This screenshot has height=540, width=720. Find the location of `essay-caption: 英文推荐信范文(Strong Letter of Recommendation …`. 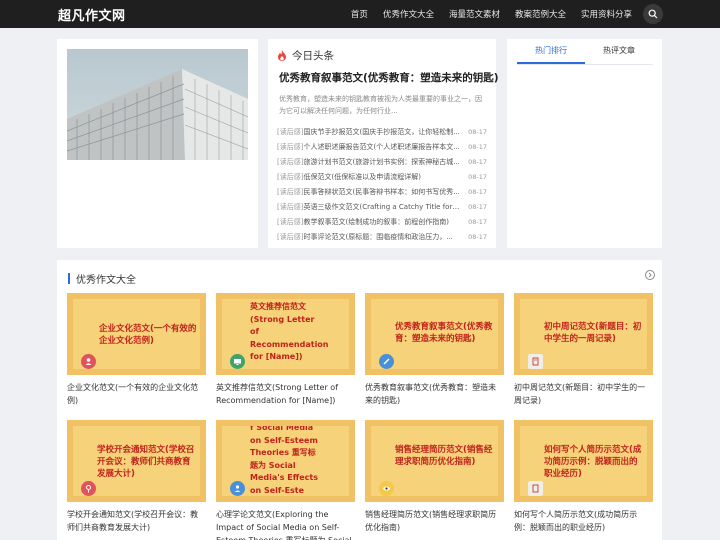

essay-caption: 英文推荐信范文(Strong Letter of Recommendation … is located at coordinates (285, 394).